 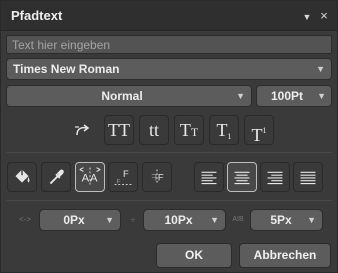 I want to click on lowercase-button: tt, so click(x=154, y=130).